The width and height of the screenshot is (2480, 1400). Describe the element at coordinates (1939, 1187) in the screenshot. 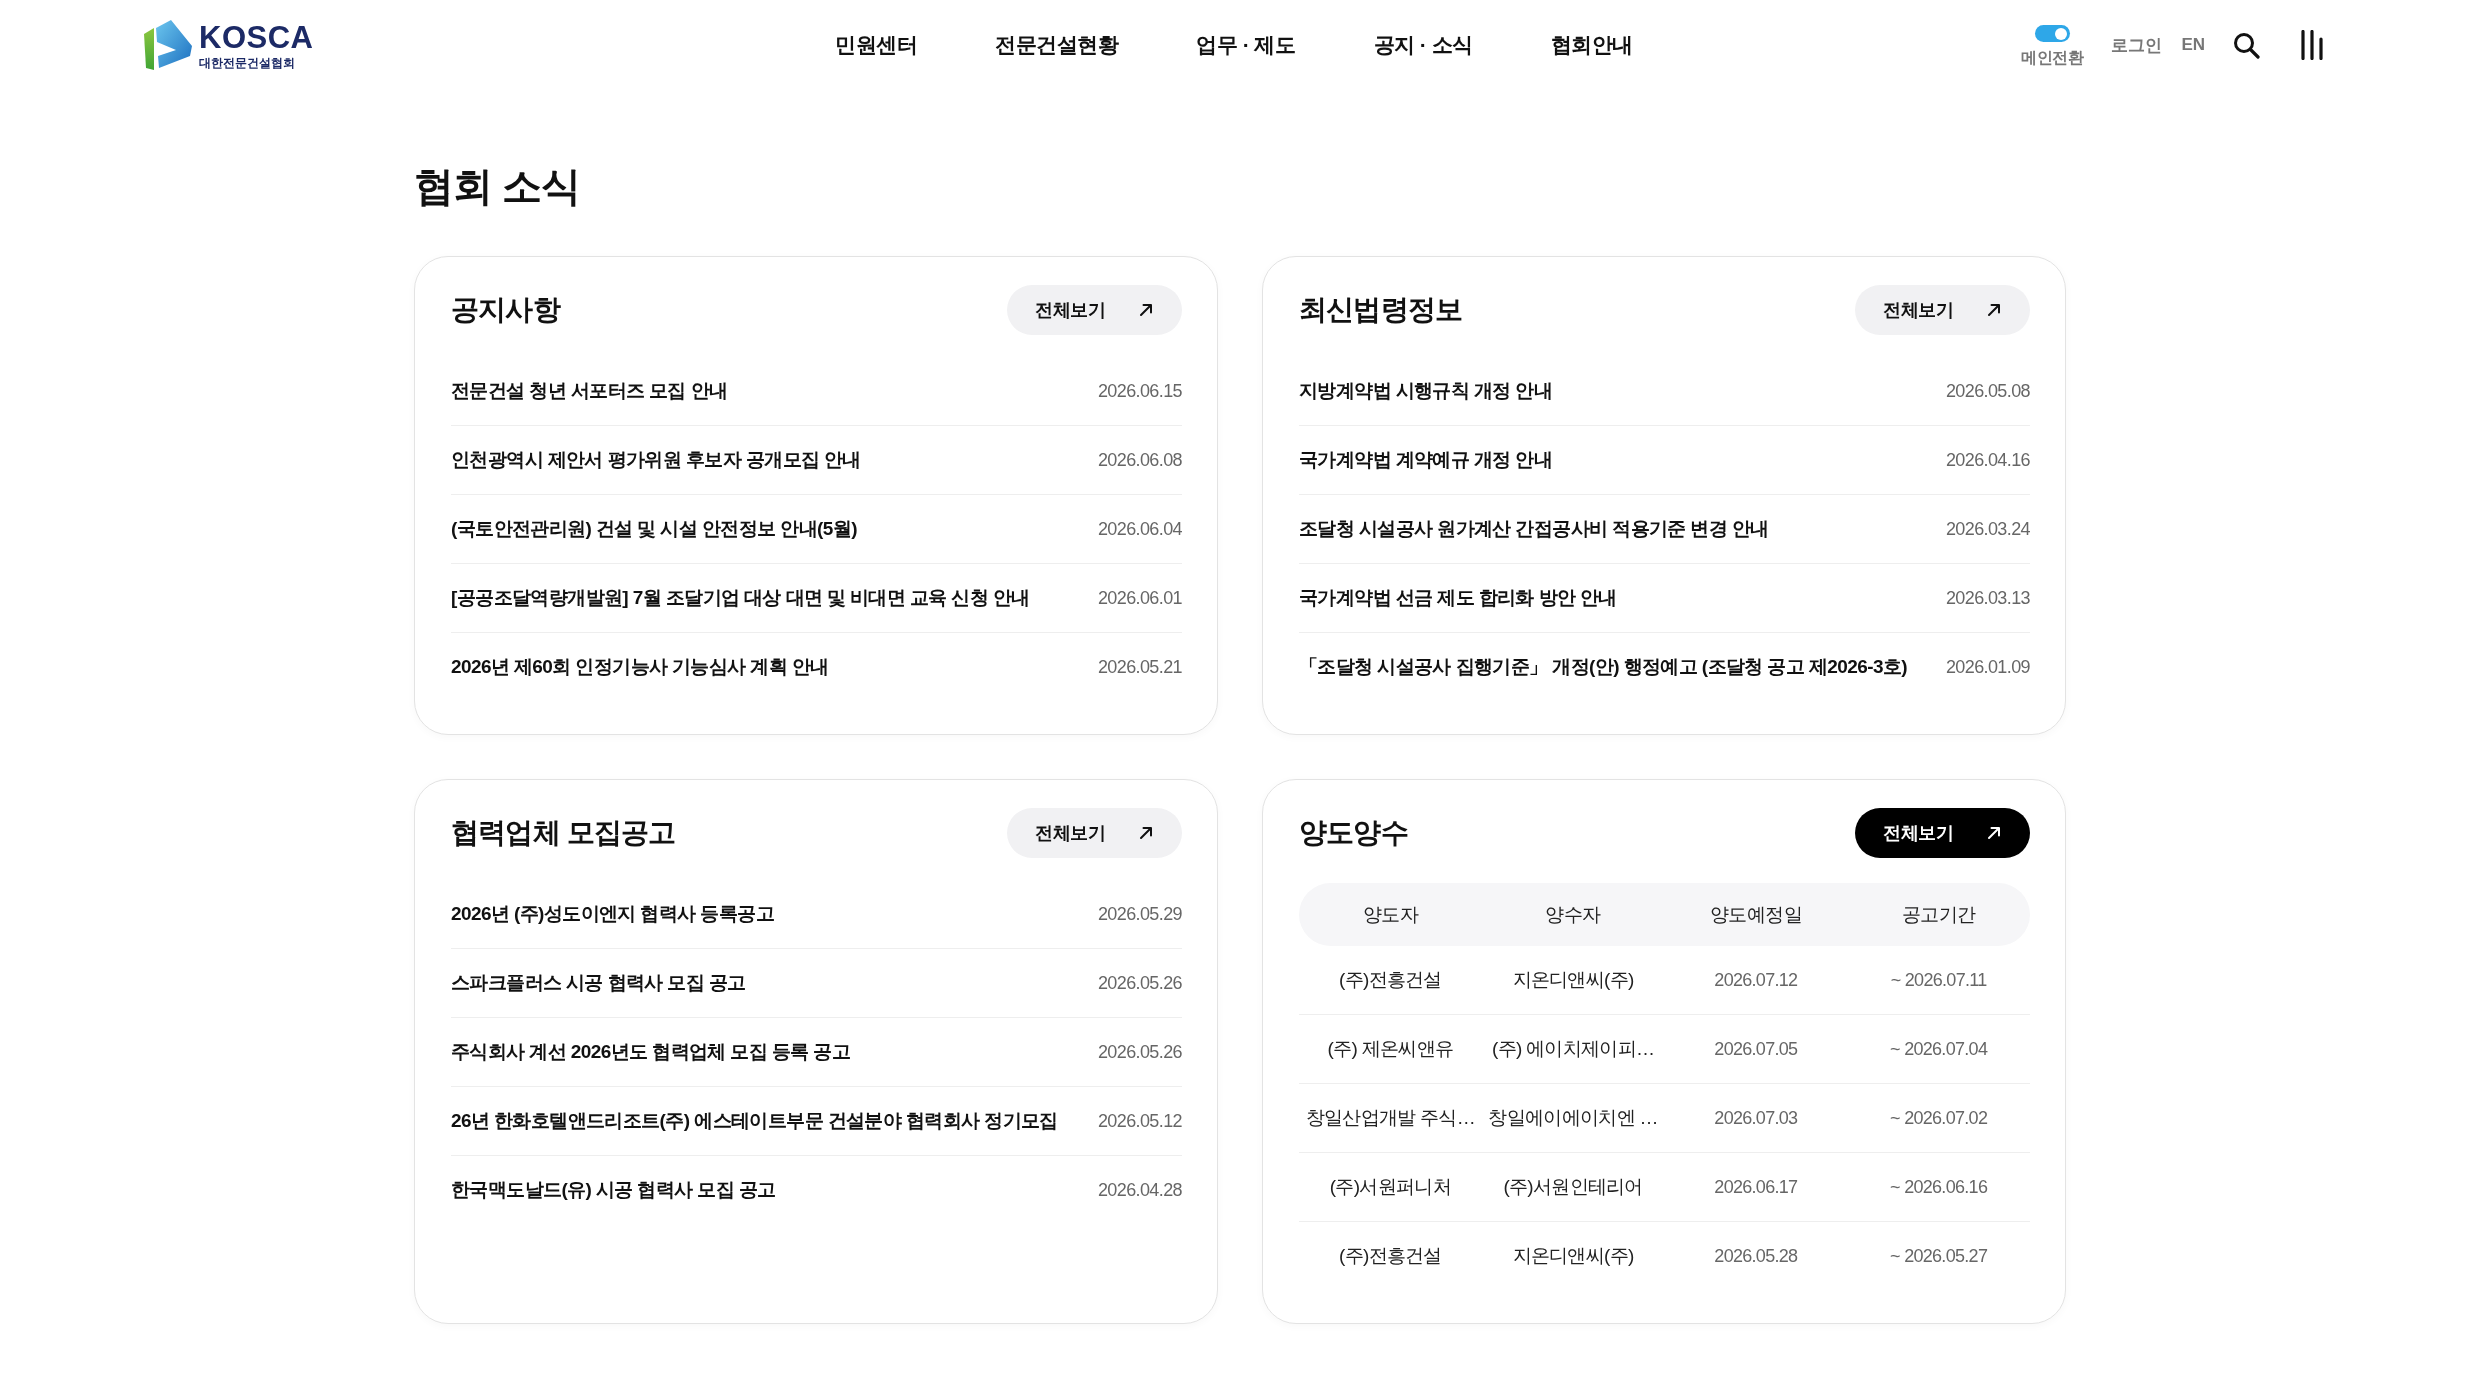

I see `table-cell: ~ 2026.06.16` at that location.